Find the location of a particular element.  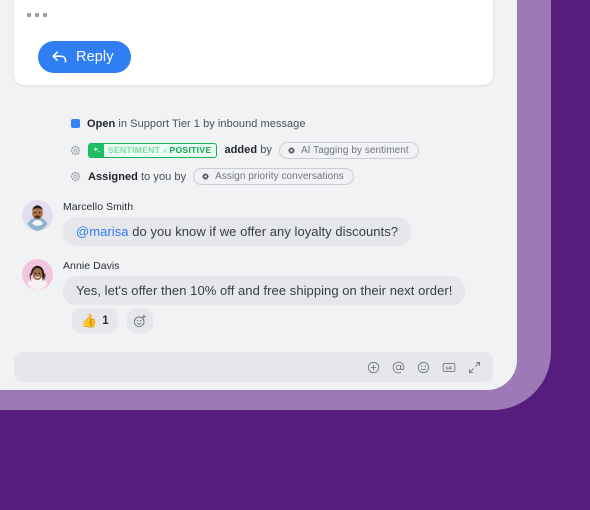

reply-button: Reply is located at coordinates (84, 57).